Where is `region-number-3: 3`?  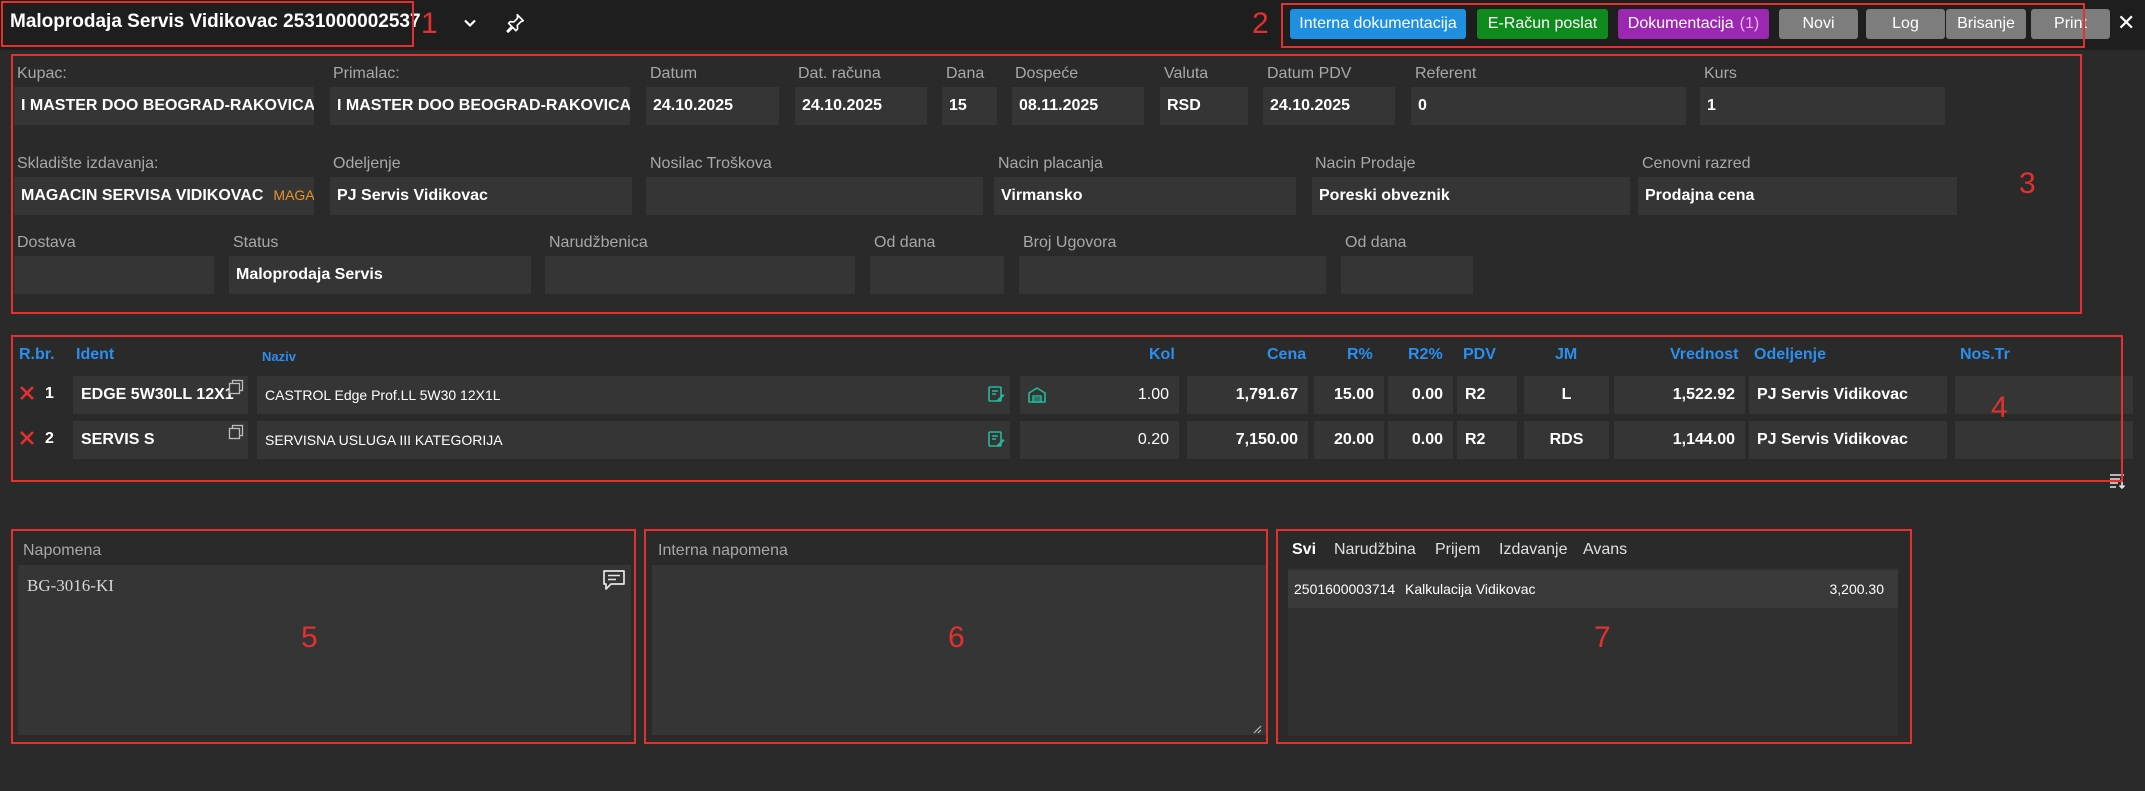 region-number-3: 3 is located at coordinates (2027, 183).